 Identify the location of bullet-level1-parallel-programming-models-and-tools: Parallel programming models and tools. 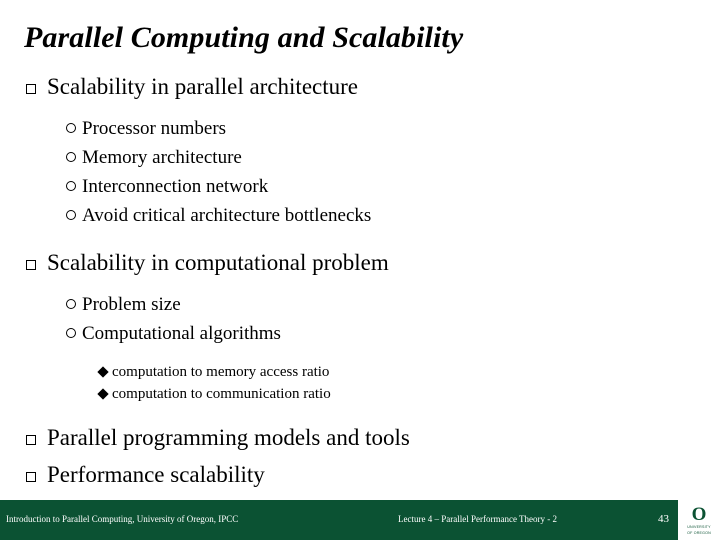
(360, 439).